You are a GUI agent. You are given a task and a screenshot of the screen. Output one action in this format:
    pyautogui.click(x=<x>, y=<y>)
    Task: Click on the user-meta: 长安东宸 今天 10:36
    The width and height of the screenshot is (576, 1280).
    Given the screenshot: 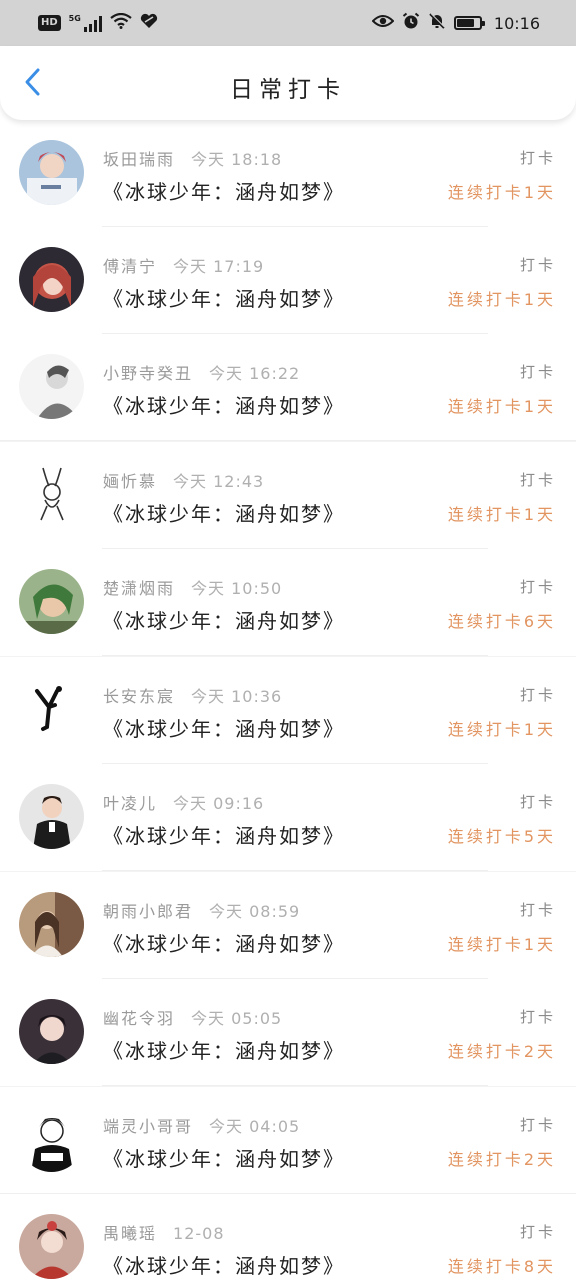 What is the action you would take?
    pyautogui.click(x=192, y=695)
    